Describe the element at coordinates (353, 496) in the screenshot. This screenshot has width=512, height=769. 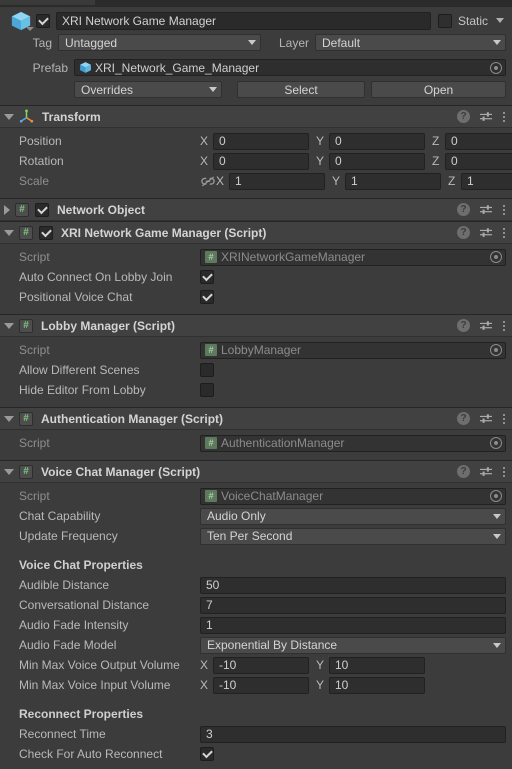
I see `script-object-field: VoiceChatManager` at that location.